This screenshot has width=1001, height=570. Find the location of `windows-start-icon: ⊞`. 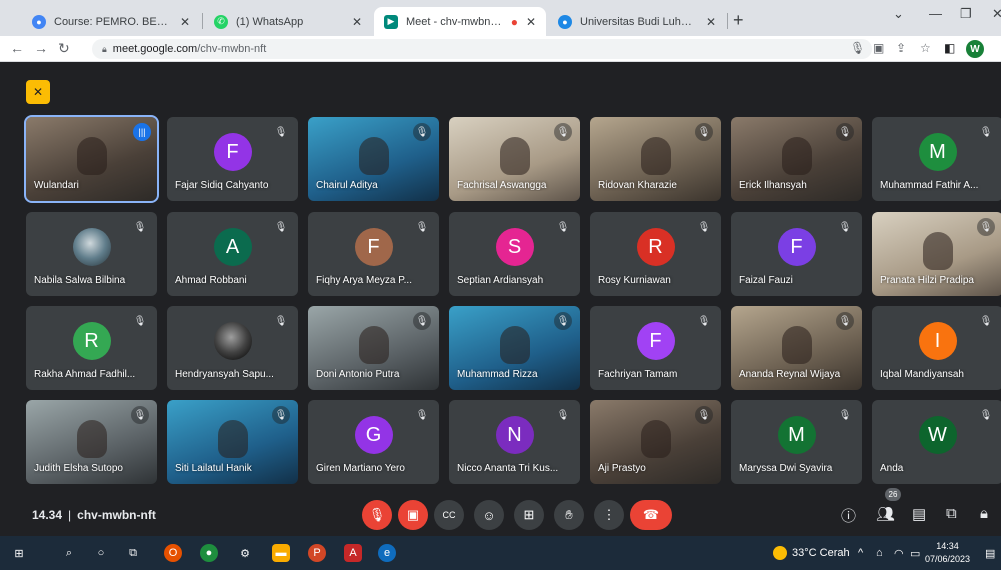

windows-start-icon: ⊞ is located at coordinates (19, 553).